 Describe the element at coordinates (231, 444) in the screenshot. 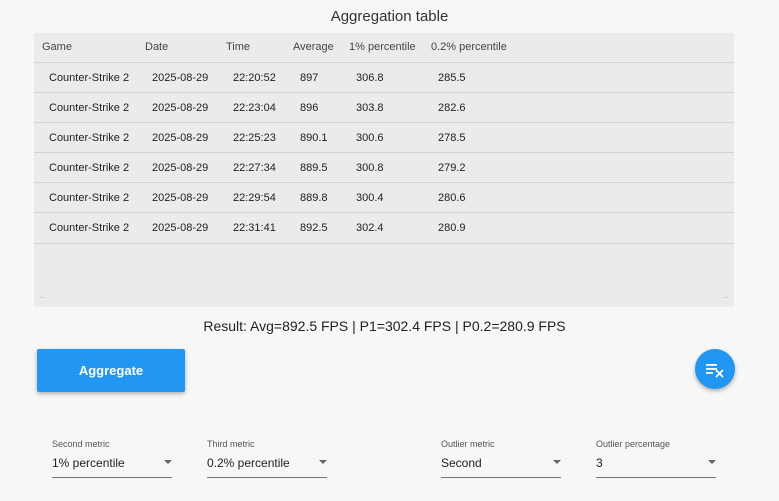

I see `third-metric-label: Third metric` at that location.